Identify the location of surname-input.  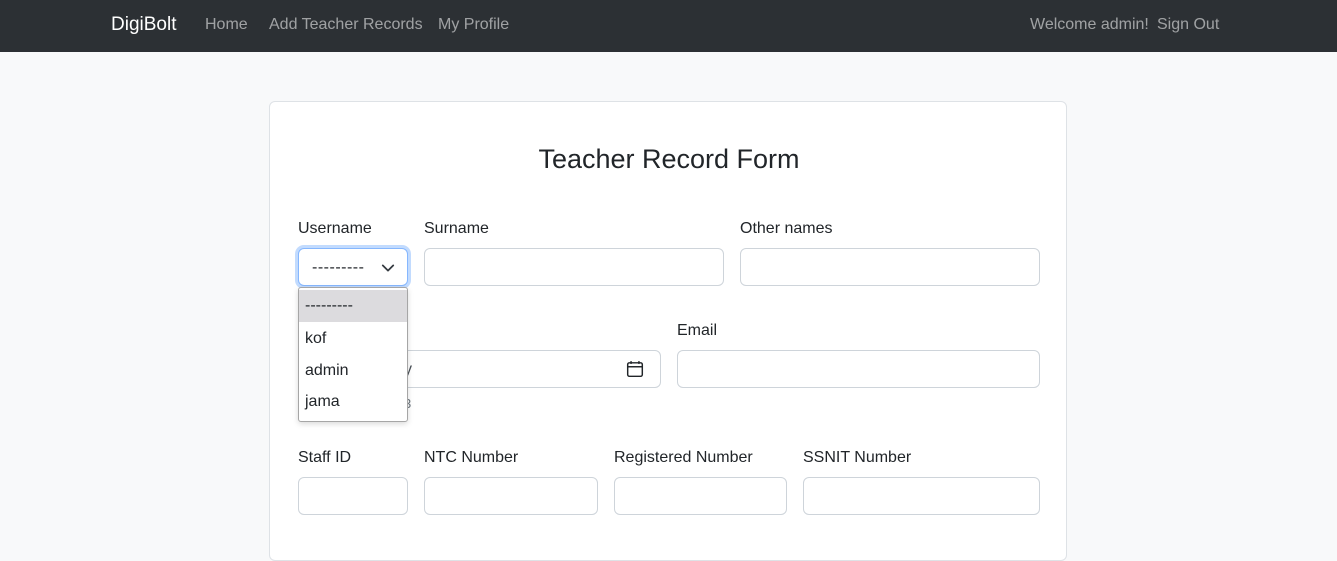
(574, 267).